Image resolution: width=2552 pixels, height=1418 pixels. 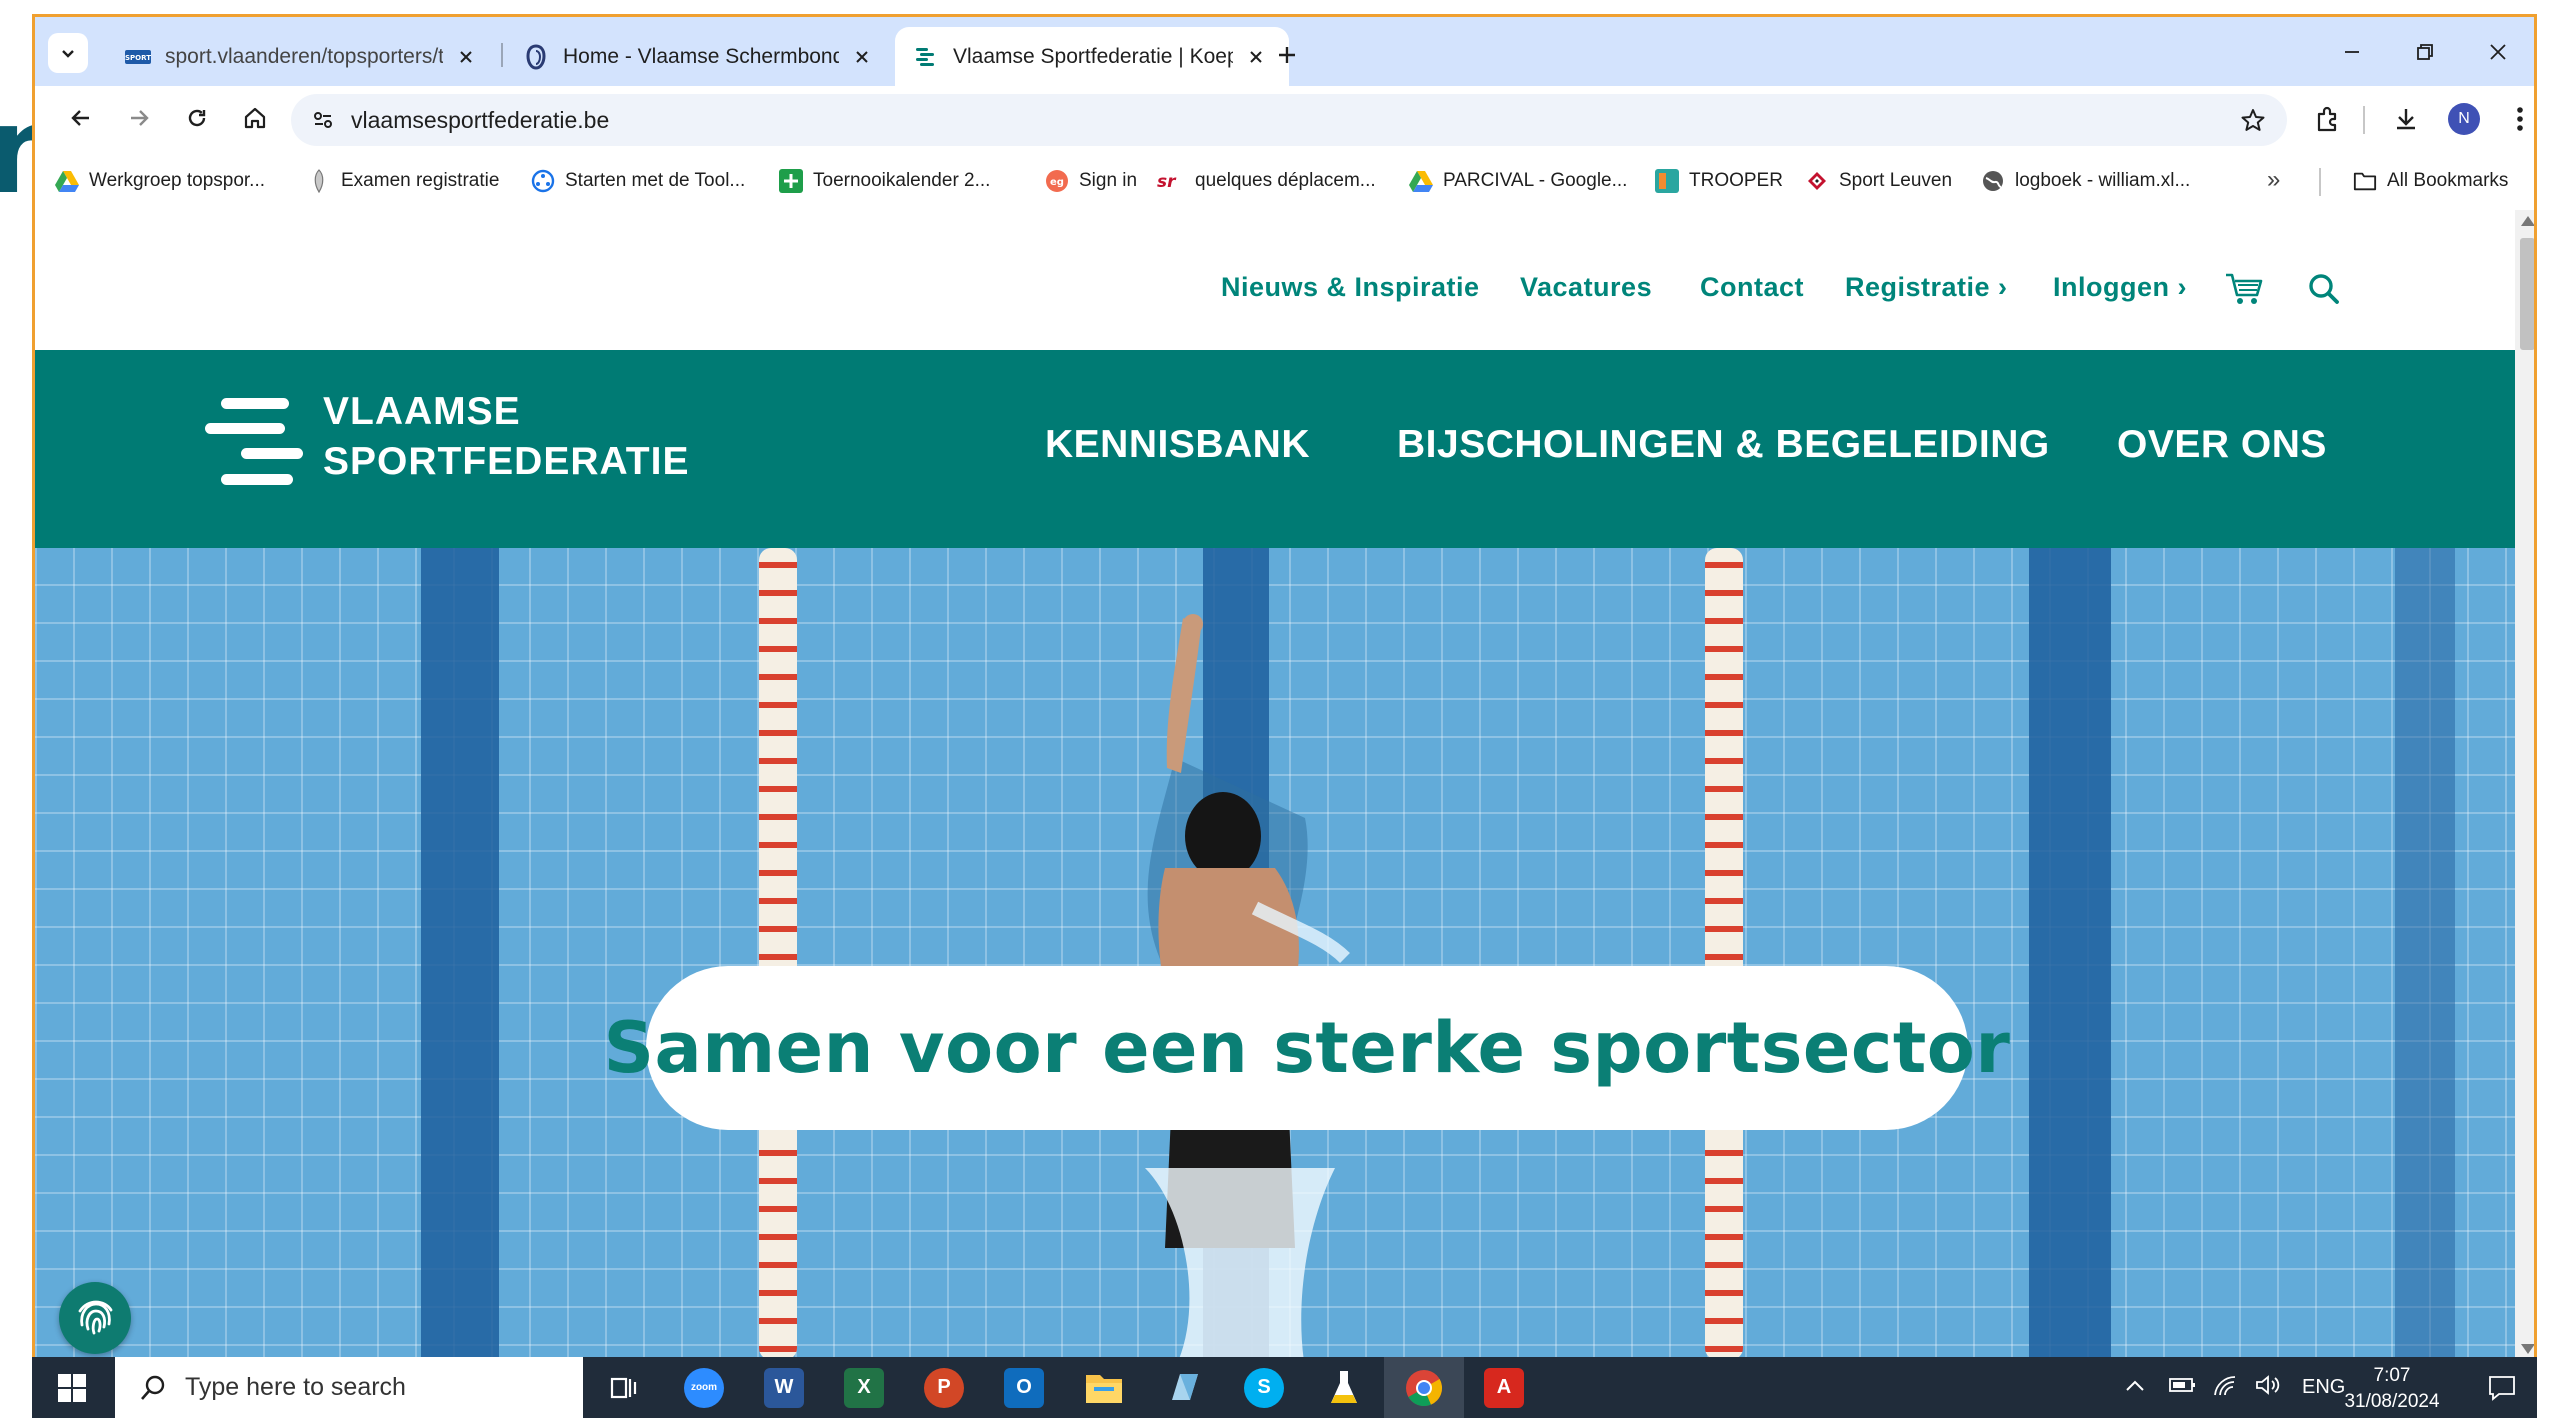 I want to click on taskbar-clock: 7:07 31/08/2024, so click(x=2392, y=1389).